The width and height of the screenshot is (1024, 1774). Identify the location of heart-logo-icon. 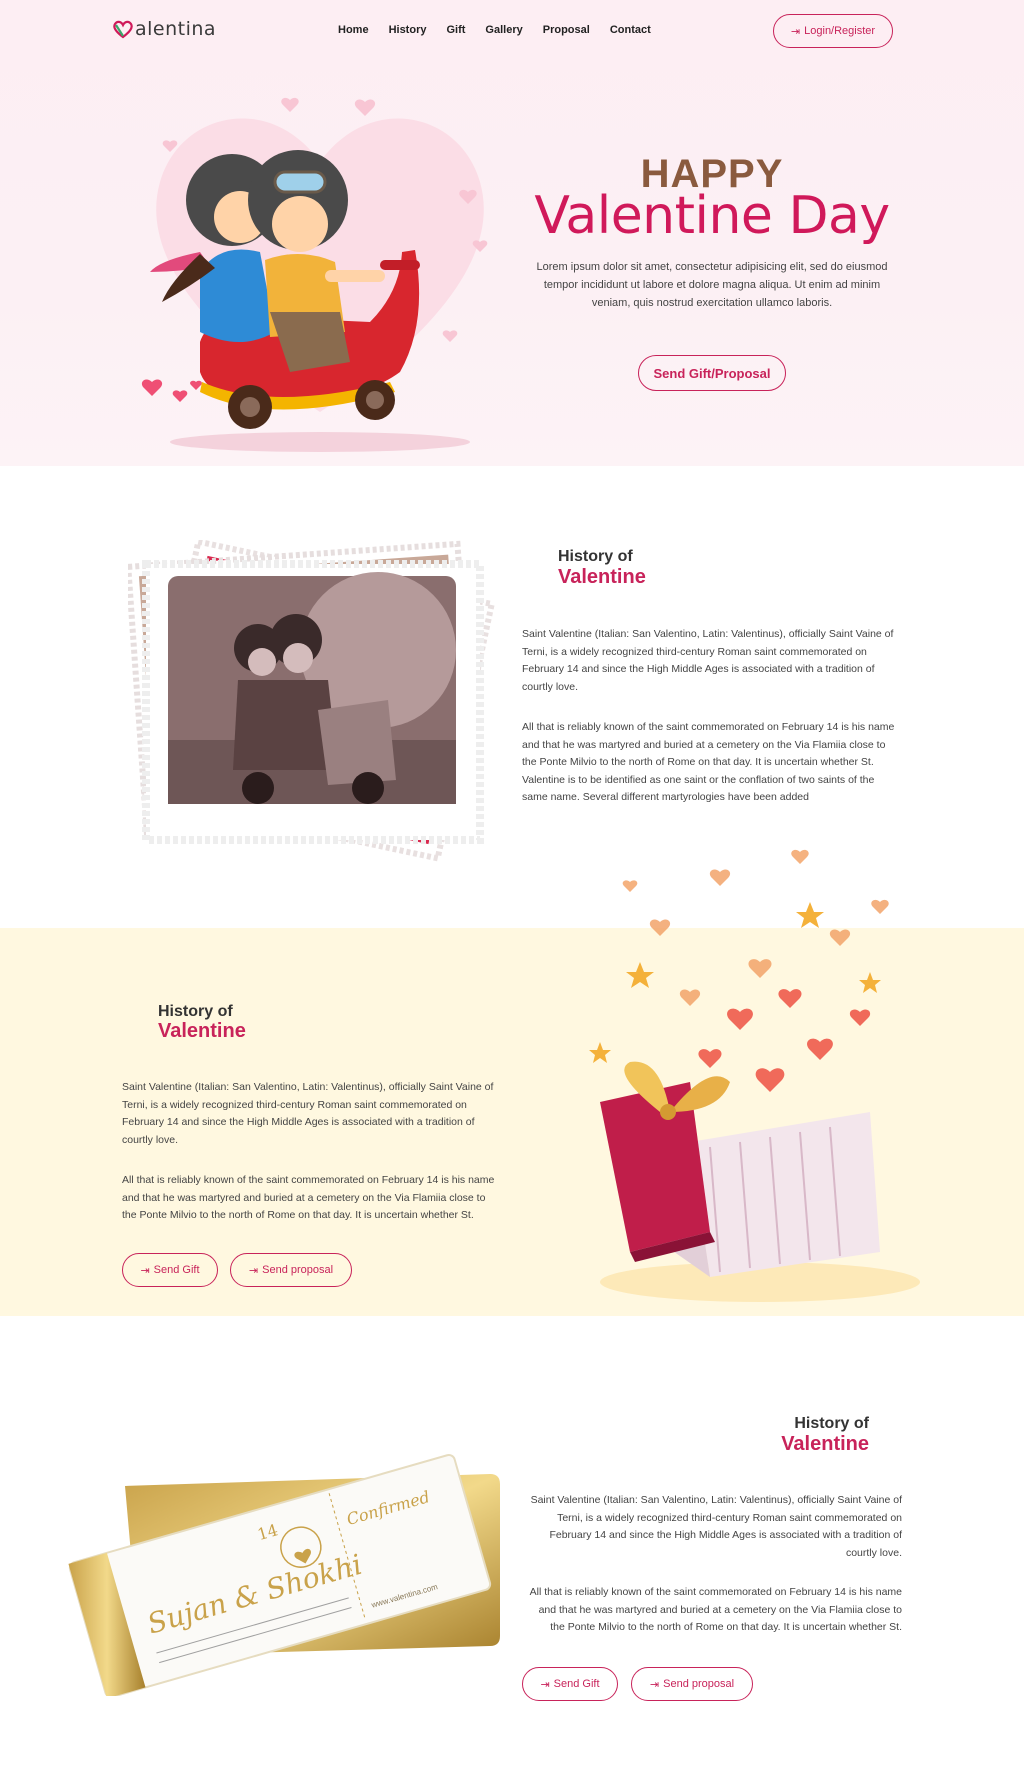
(123, 29).